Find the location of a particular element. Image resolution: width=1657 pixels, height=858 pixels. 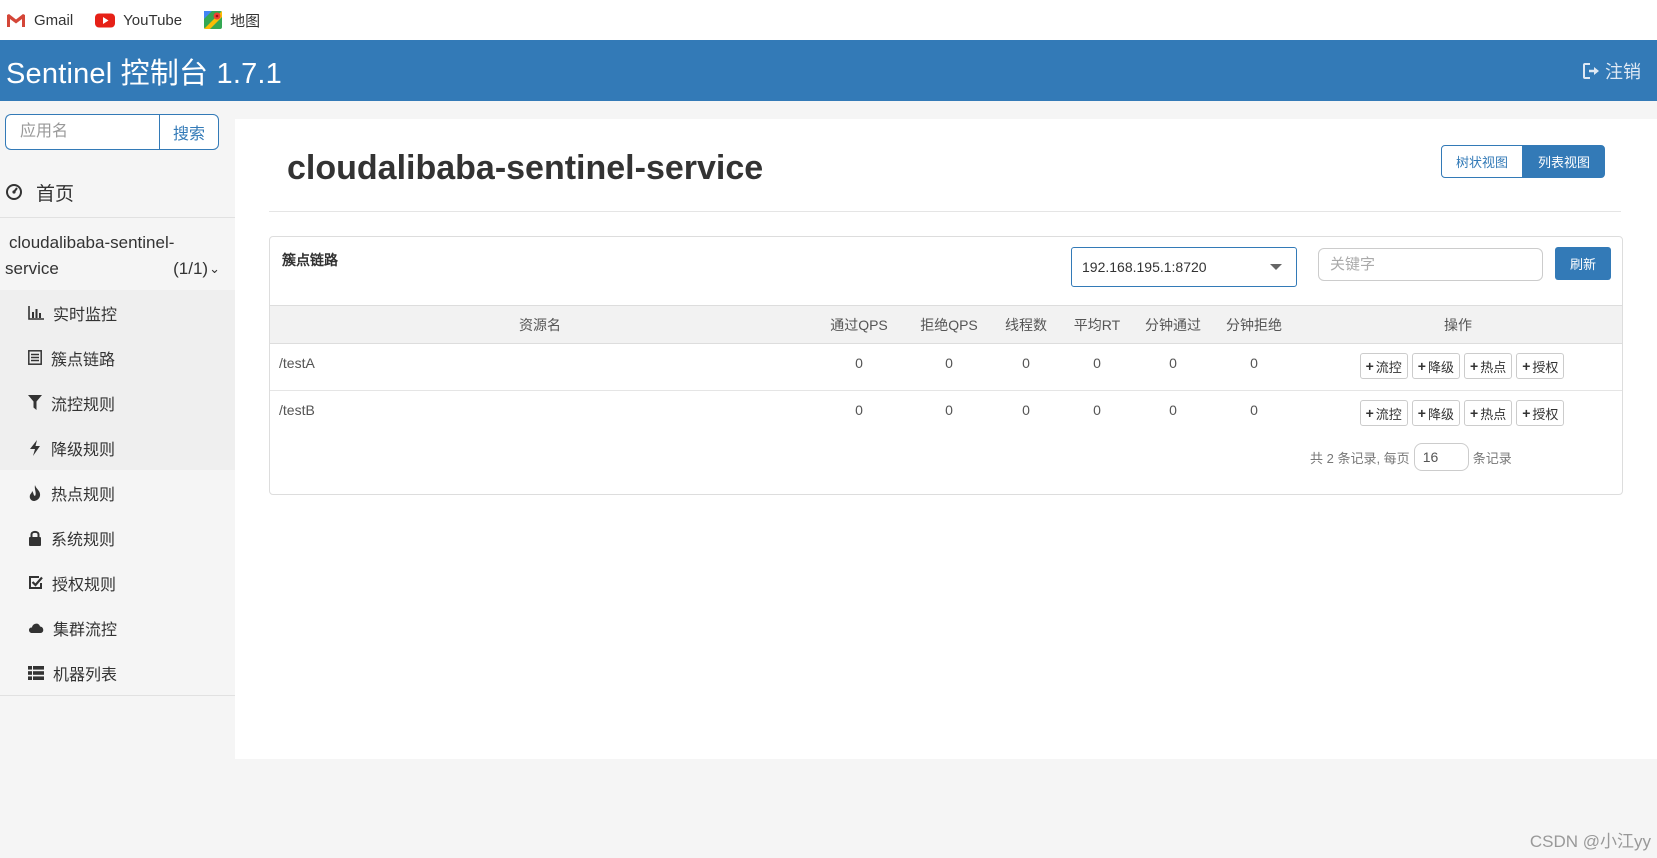

fire-icon is located at coordinates (35, 492).